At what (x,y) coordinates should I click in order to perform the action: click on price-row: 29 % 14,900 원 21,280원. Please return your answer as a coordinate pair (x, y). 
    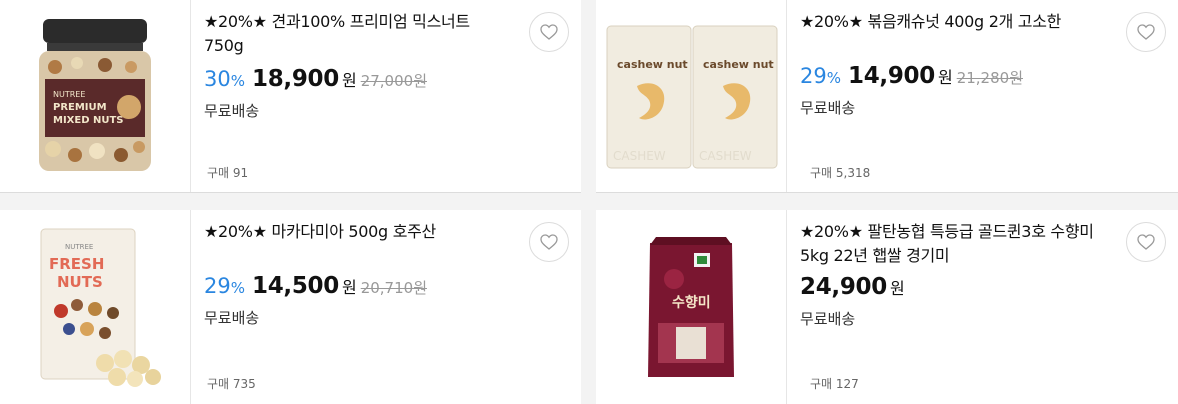
    Looking at the image, I should click on (949, 76).